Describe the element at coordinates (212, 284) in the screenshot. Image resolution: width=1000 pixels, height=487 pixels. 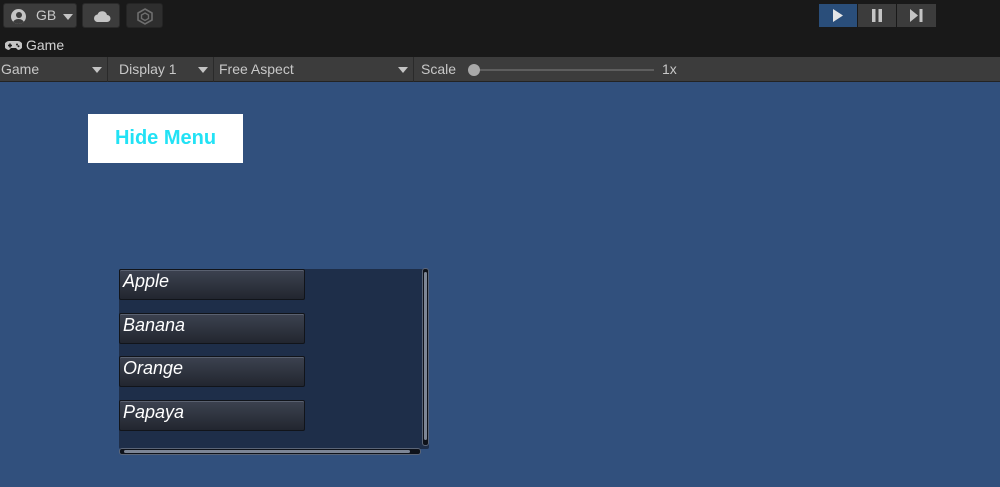
I see `list-item-apple: Apple` at that location.